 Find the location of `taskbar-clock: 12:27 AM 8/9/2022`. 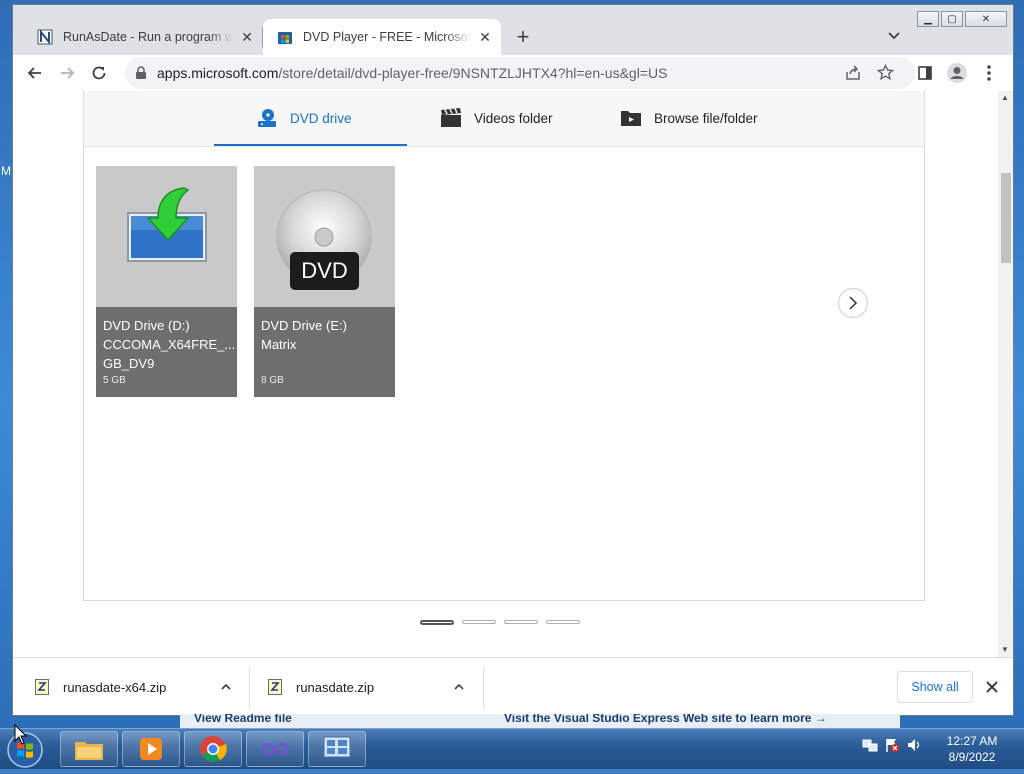

taskbar-clock: 12:27 AM 8/9/2022 is located at coordinates (972, 749).